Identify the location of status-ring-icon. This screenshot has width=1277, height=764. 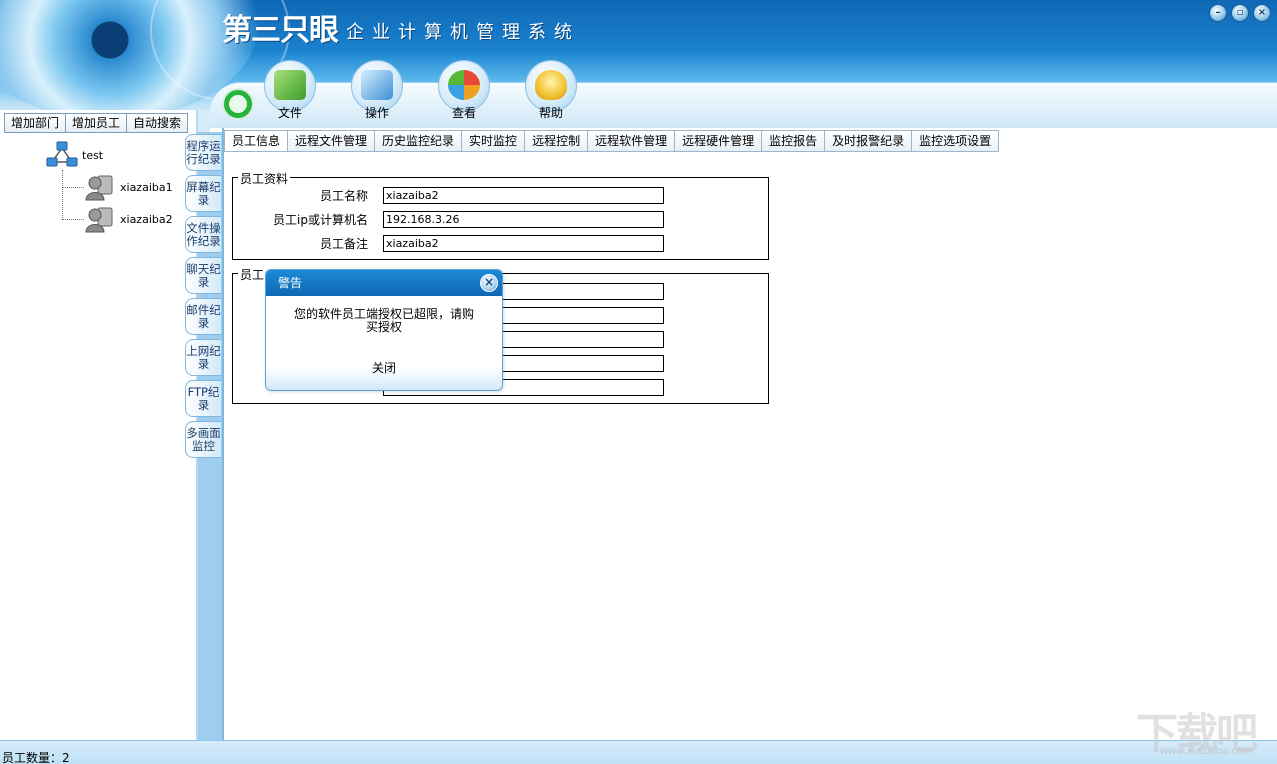
(238, 104).